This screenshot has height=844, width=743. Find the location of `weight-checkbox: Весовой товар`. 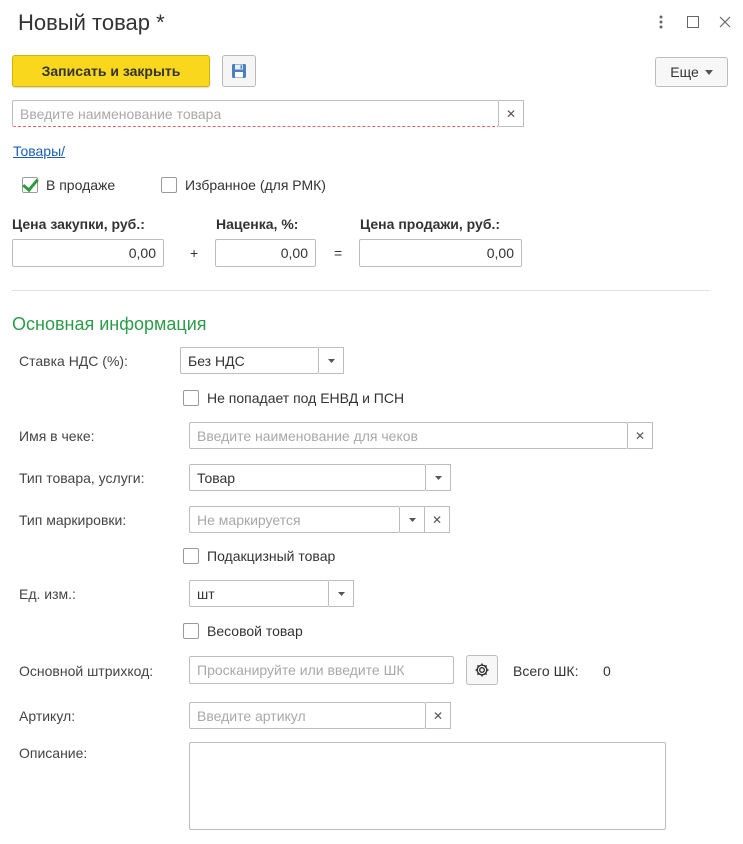

weight-checkbox: Весовой товар is located at coordinates (243, 631).